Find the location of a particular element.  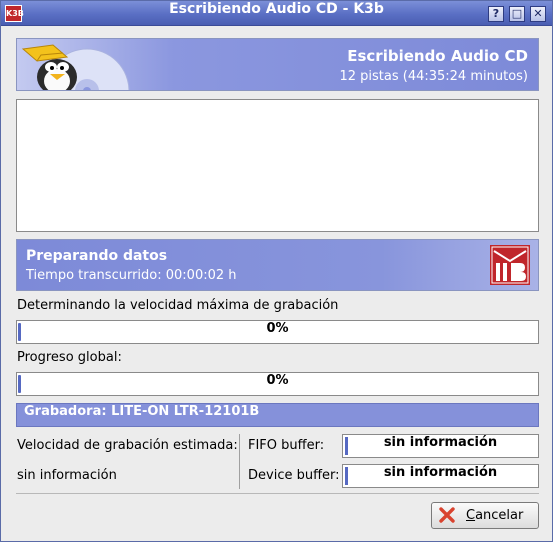

speed-progress-bar: 0% is located at coordinates (277, 332).